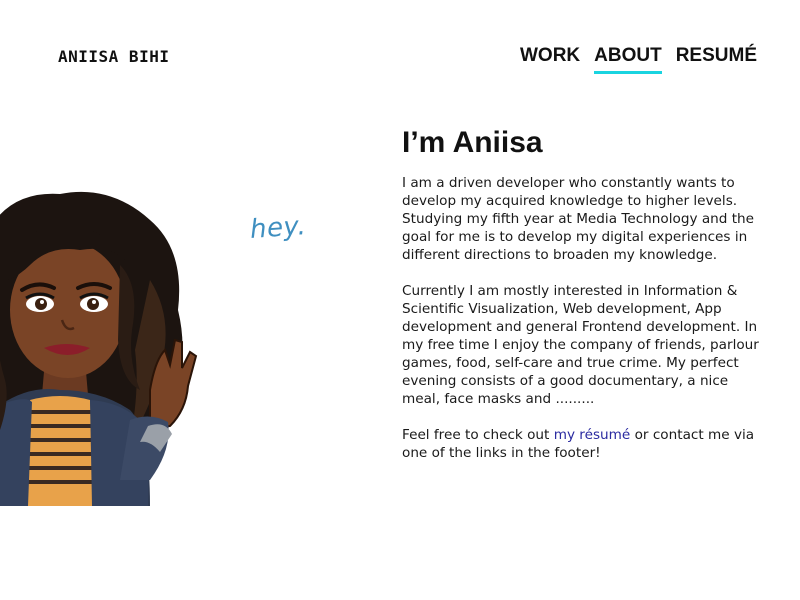  I want to click on nav-about-link: ABOUT, so click(628, 59).